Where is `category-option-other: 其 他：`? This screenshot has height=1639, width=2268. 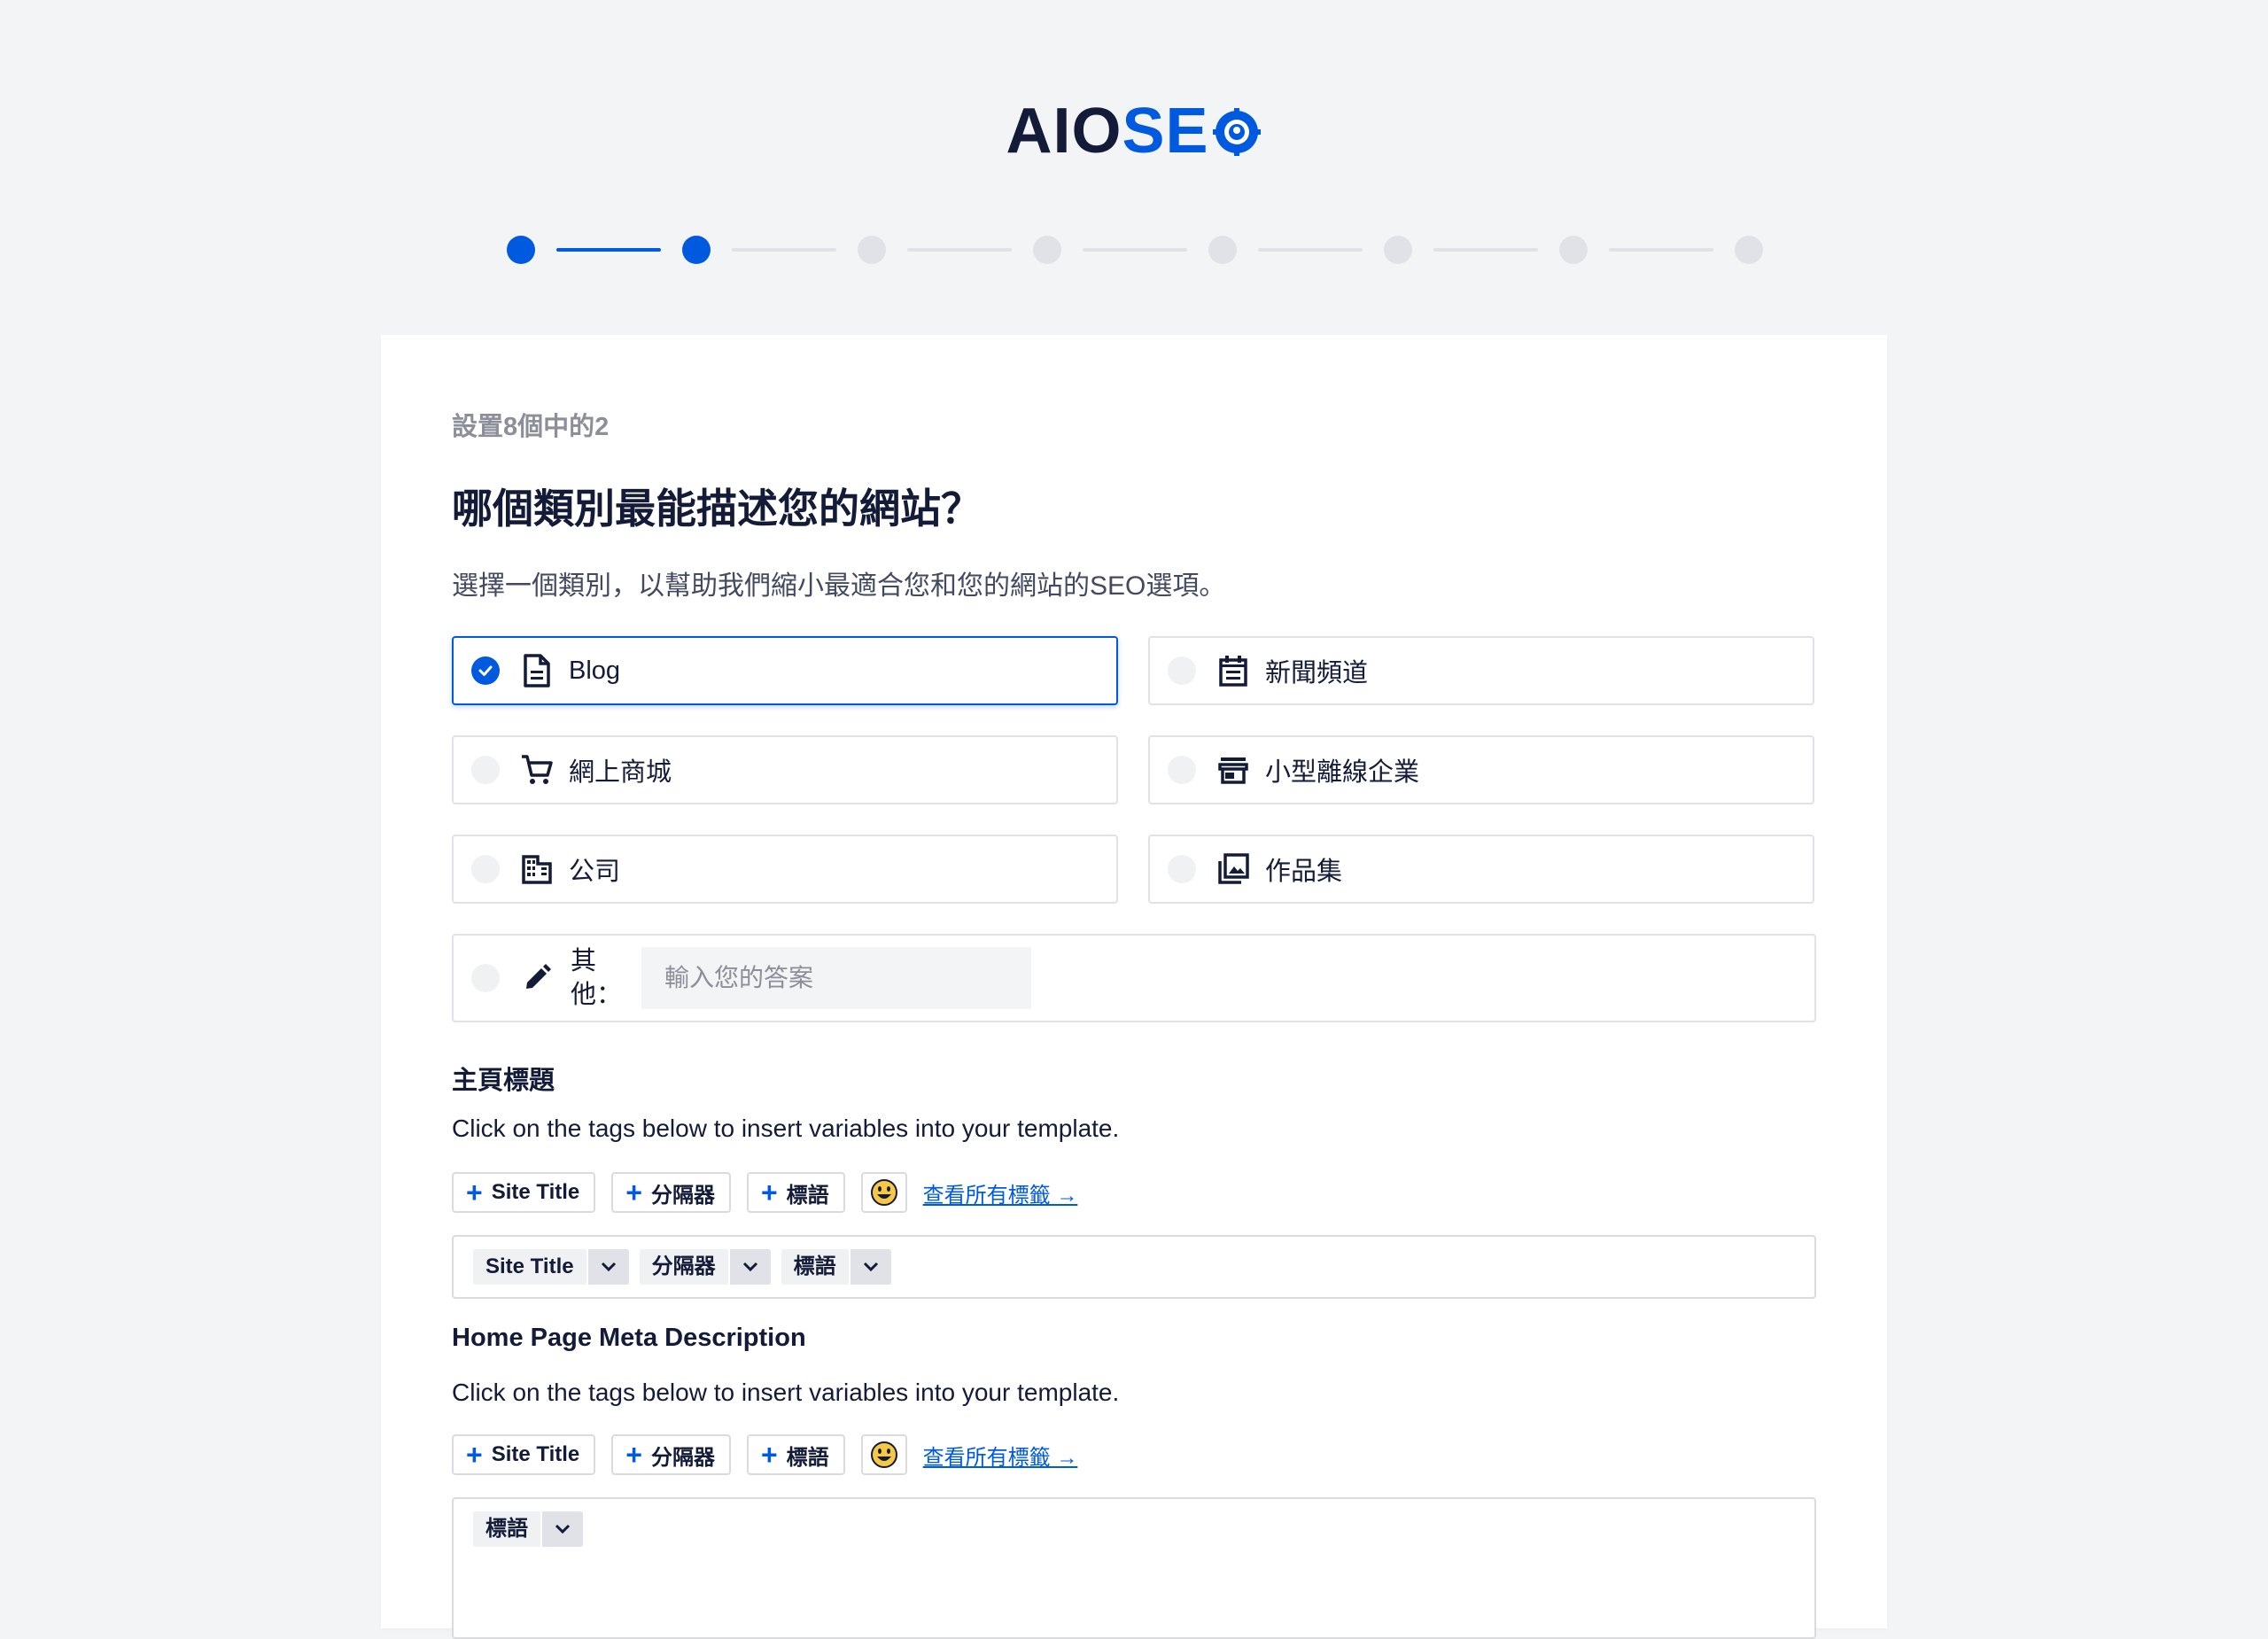 category-option-other: 其 他： is located at coordinates (1134, 978).